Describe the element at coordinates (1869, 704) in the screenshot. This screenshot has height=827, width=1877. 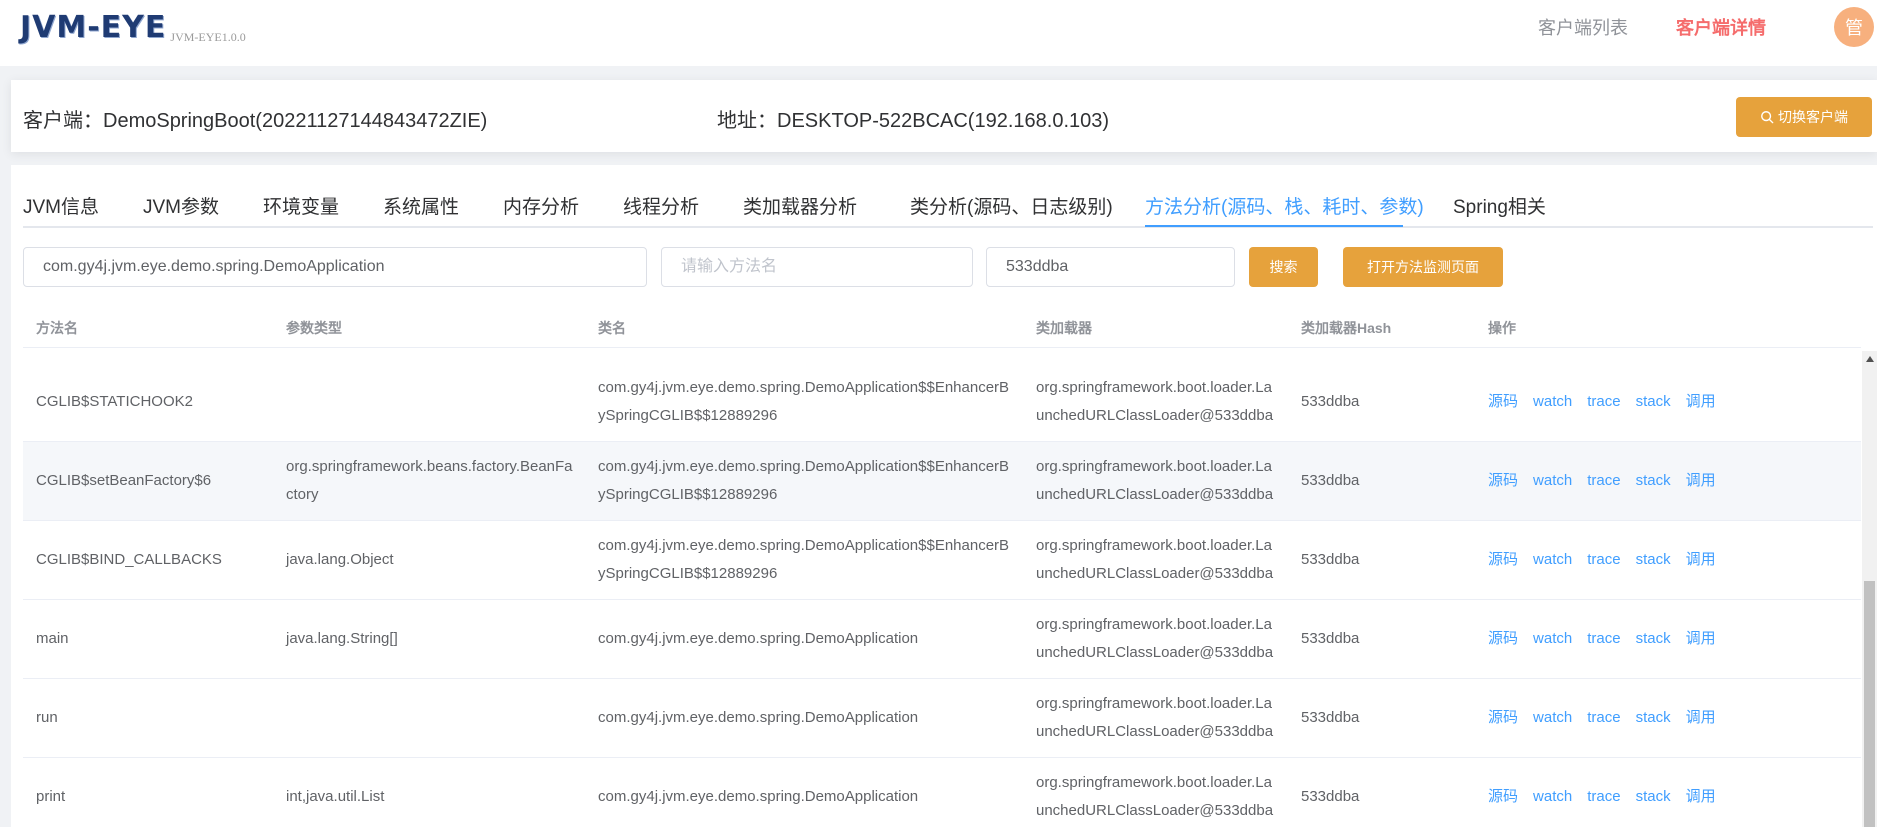
I see `scrollbar-thumb` at that location.